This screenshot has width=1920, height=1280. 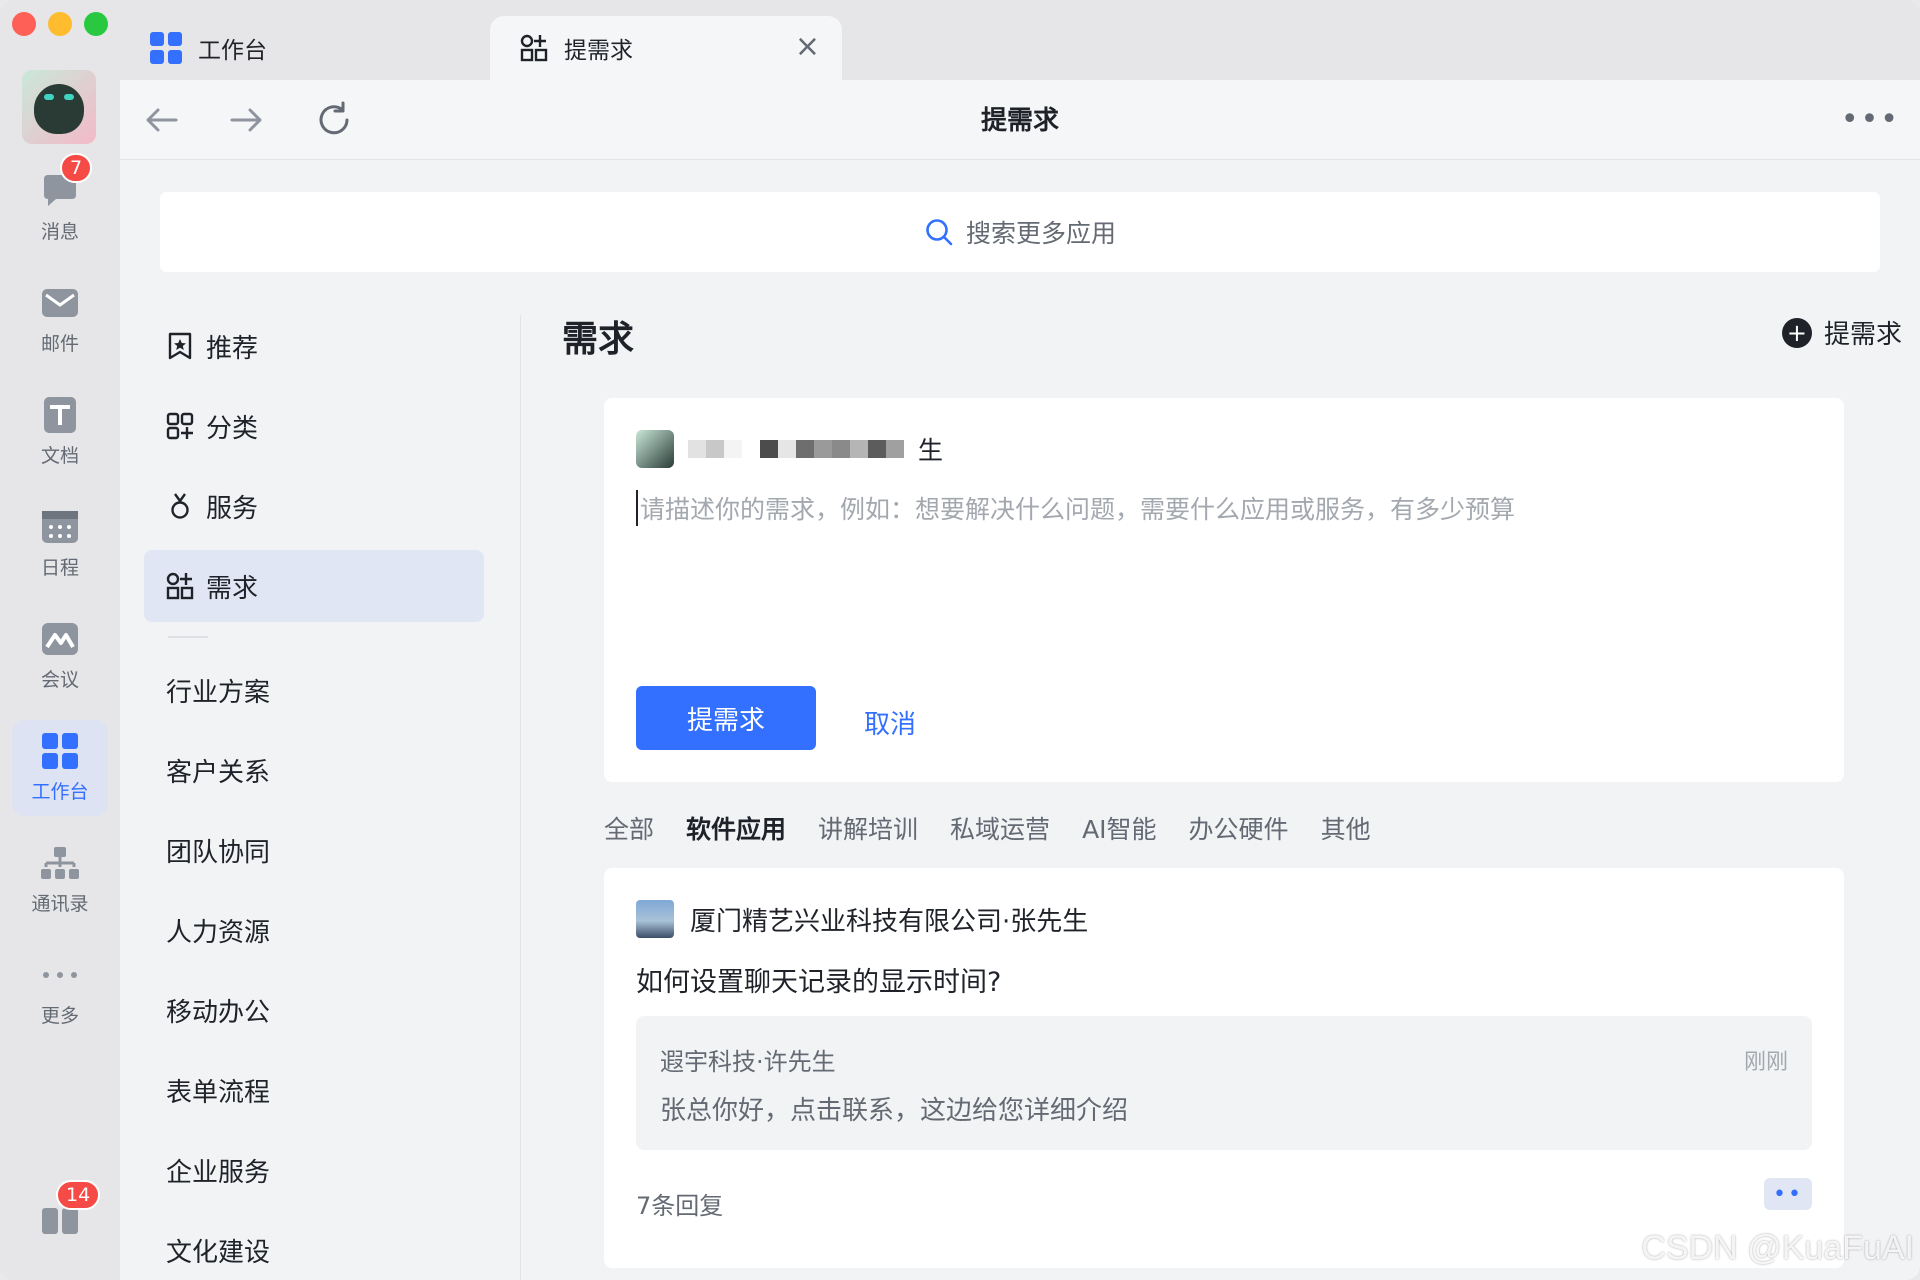 I want to click on sidebar-item-label: 人力资源, so click(x=218, y=932).